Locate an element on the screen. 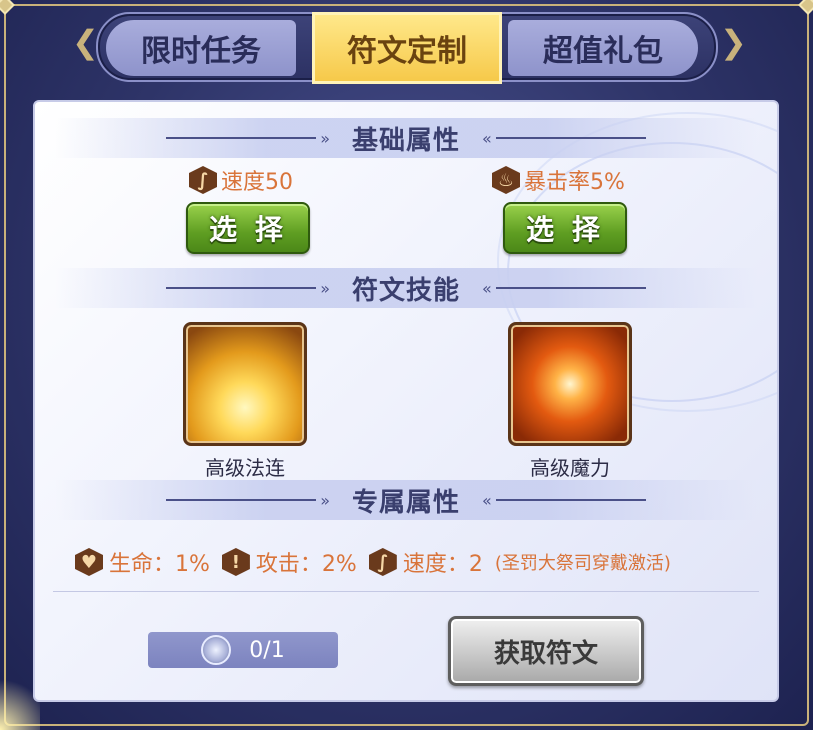 The width and height of the screenshot is (813, 730). crit-icon: ♨ is located at coordinates (506, 180).